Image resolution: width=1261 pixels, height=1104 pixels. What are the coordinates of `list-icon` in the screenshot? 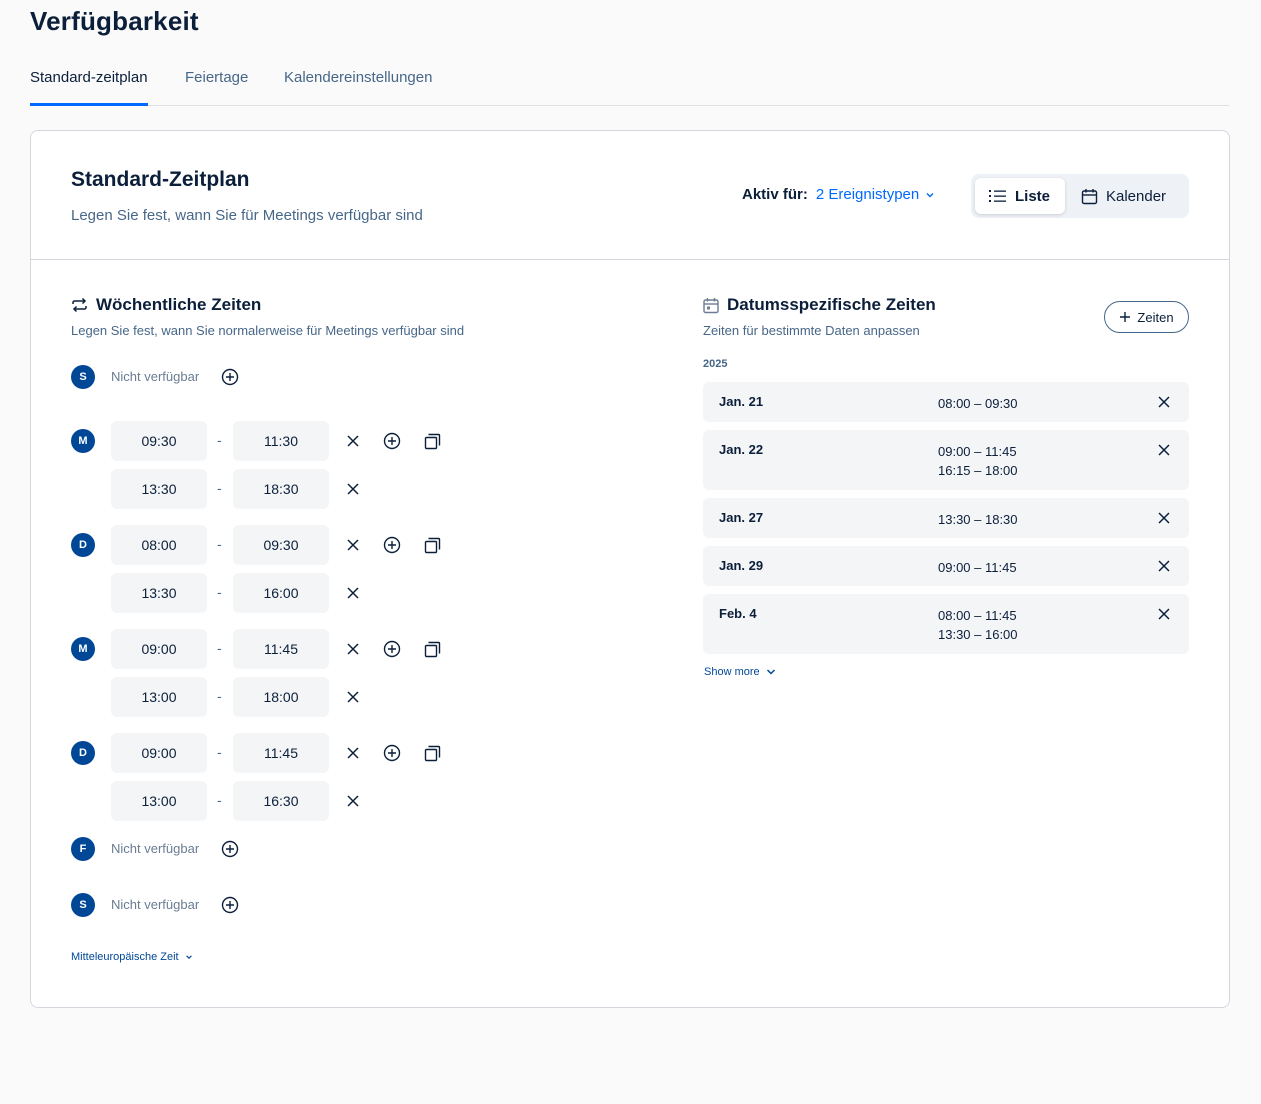 It's located at (997, 196).